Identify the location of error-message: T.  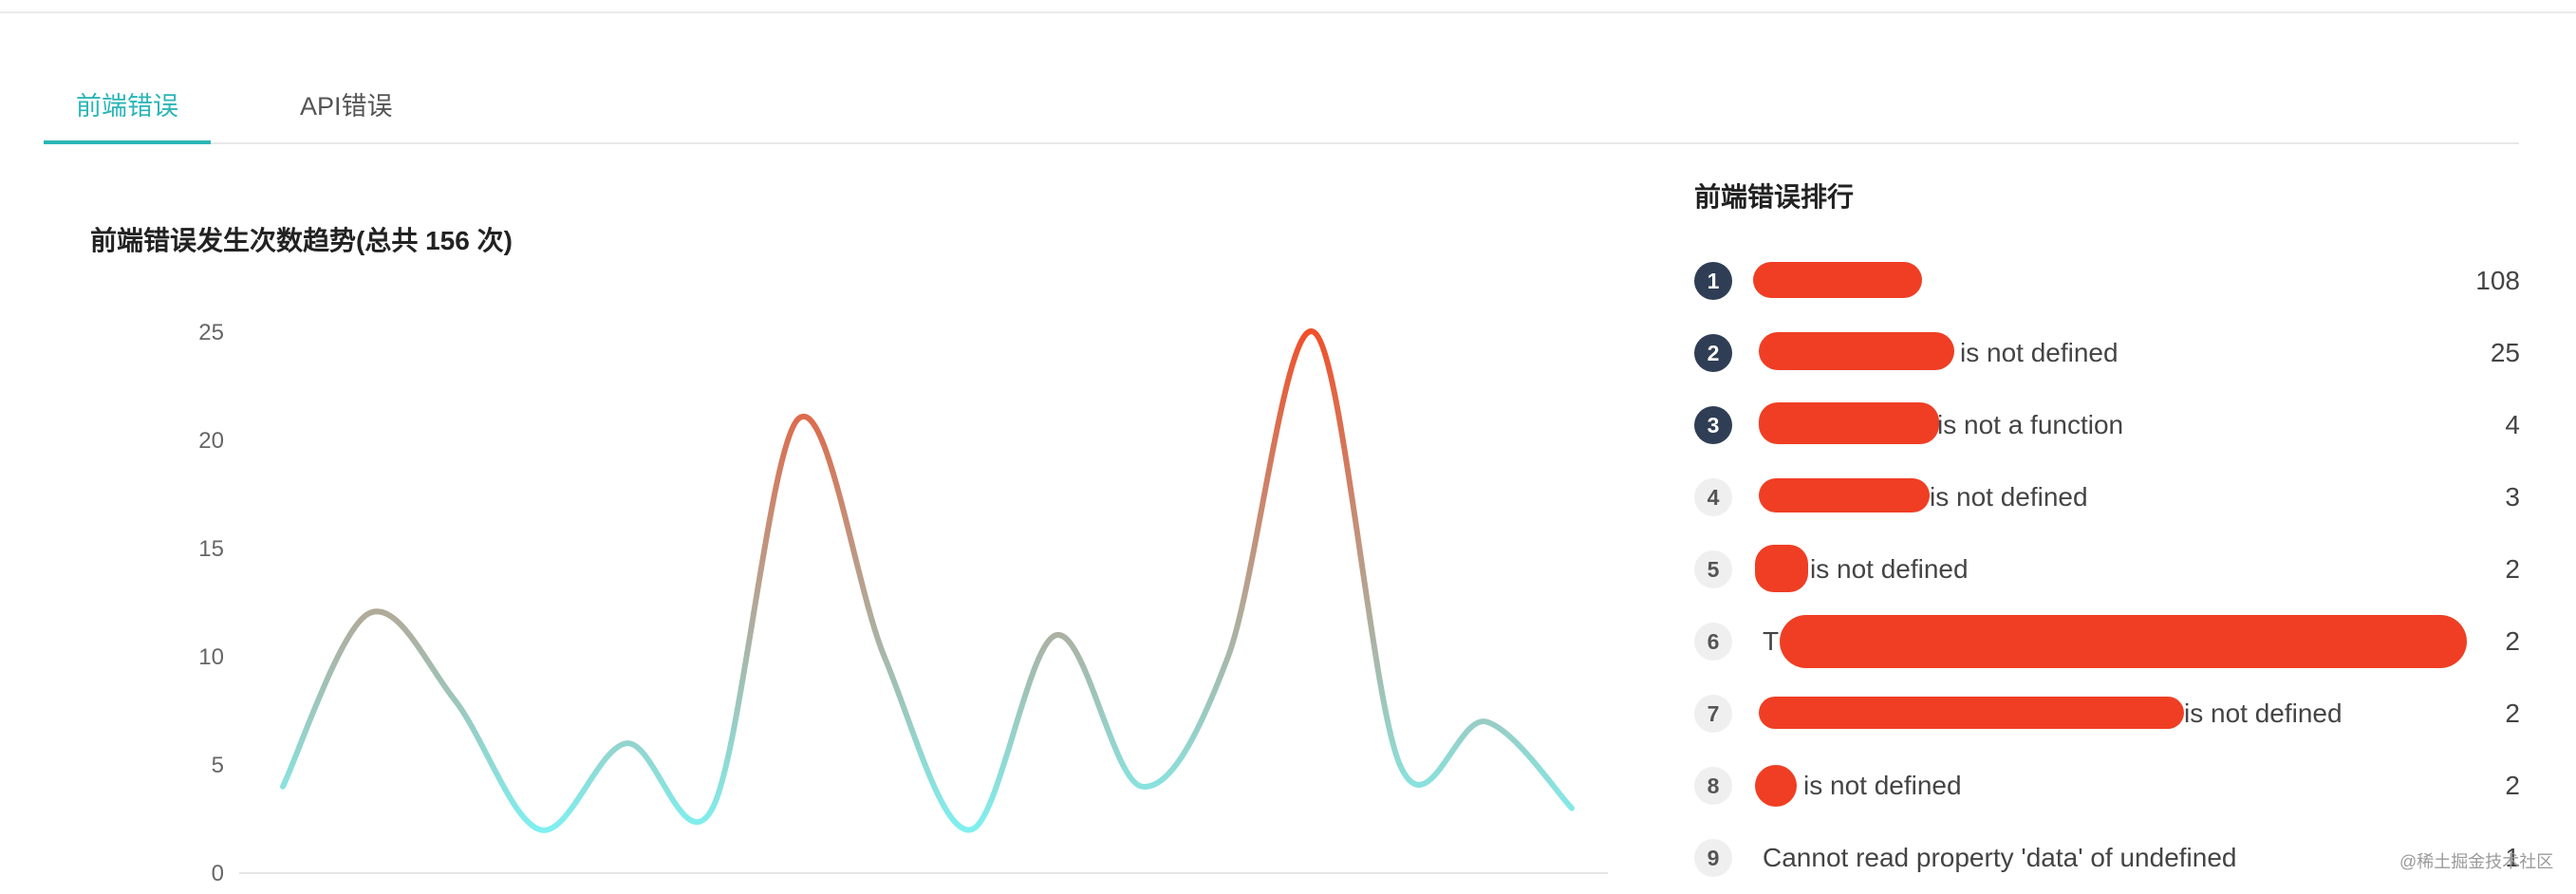
(1771, 641).